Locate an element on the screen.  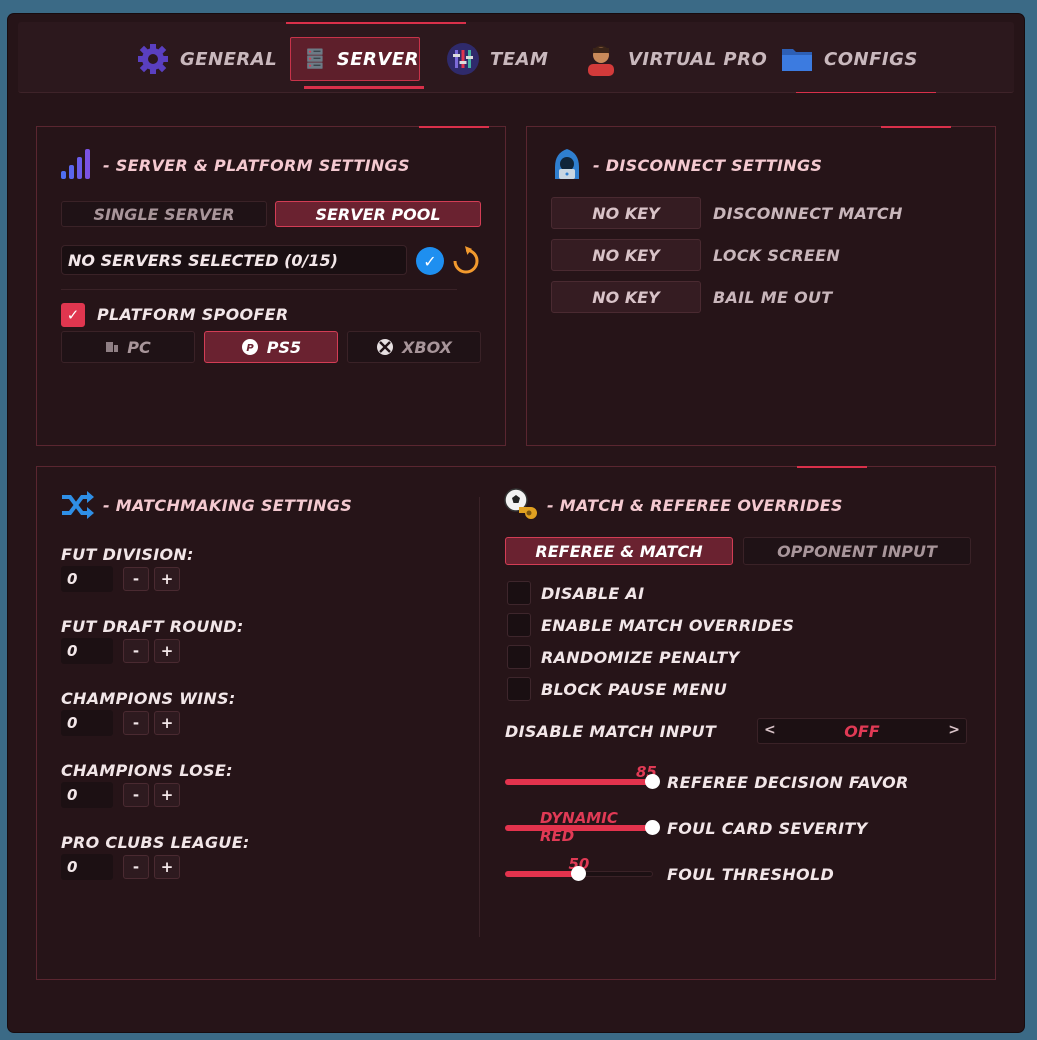
disable-ai-label: DISABLE AI is located at coordinates (593, 593).